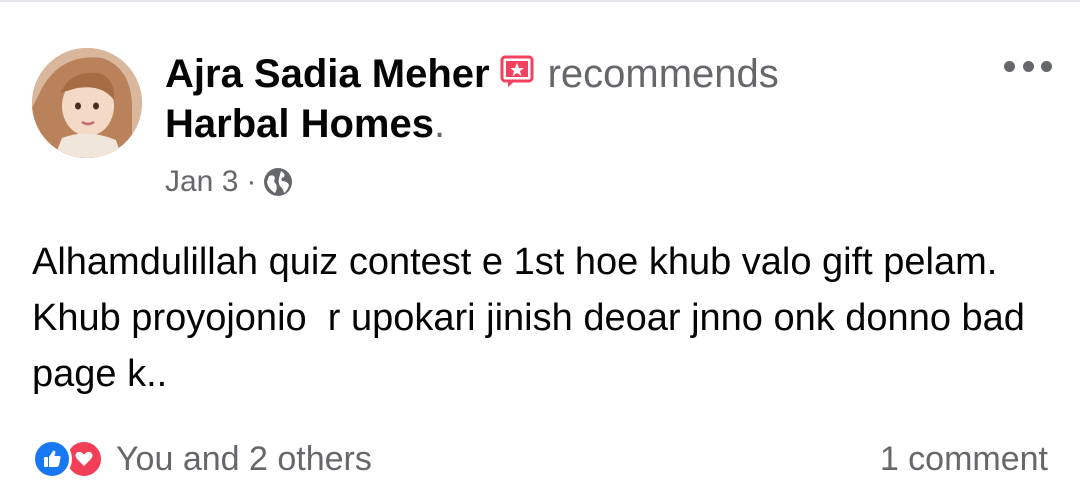 The image size is (1080, 493). I want to click on post-header: Ajra Sadia Meher recommends Harbal Homes., so click(555, 99).